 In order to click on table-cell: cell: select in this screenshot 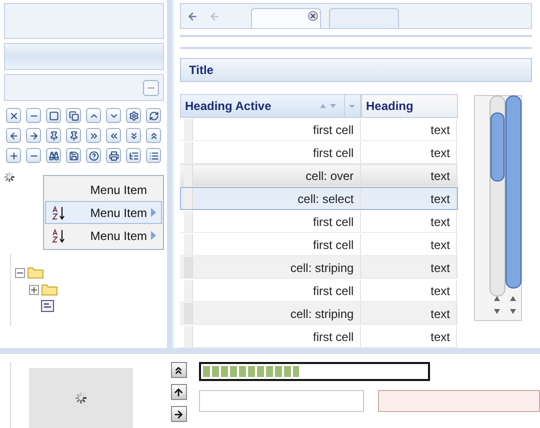, I will do `click(276, 198)`.